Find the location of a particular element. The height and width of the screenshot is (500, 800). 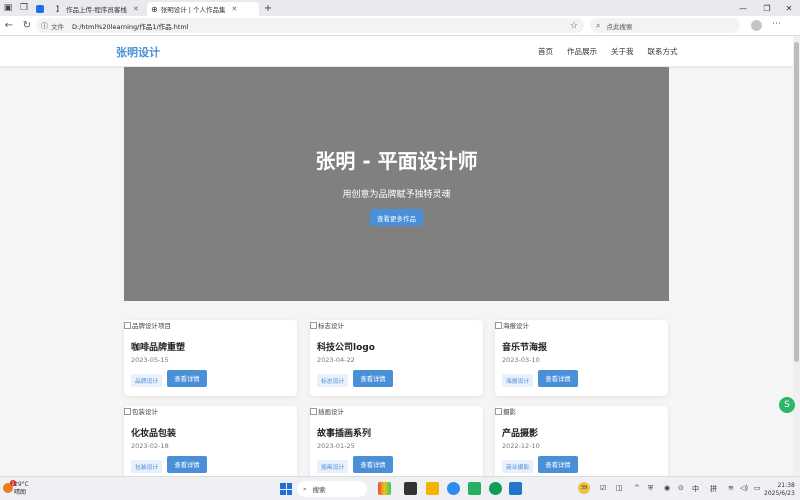

work-tag: 商业摄影 is located at coordinates (518, 466).